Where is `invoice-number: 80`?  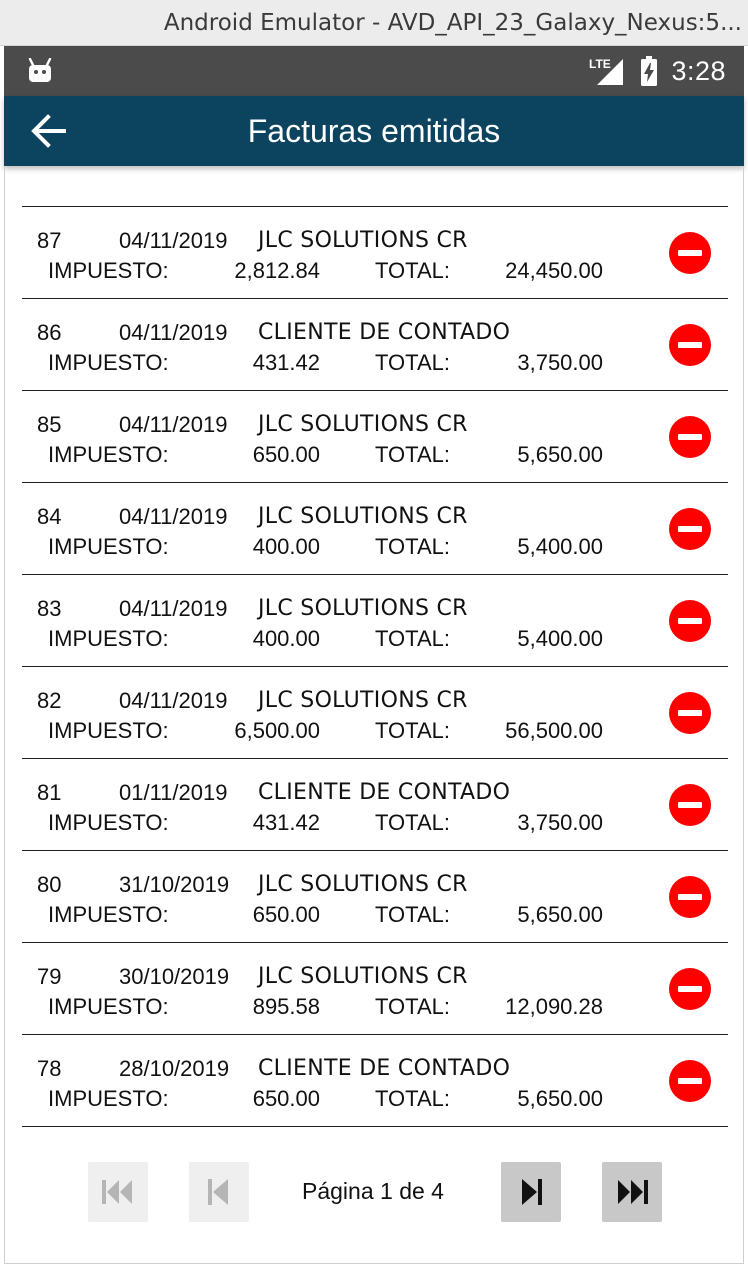
invoice-number: 80 is located at coordinates (49, 884).